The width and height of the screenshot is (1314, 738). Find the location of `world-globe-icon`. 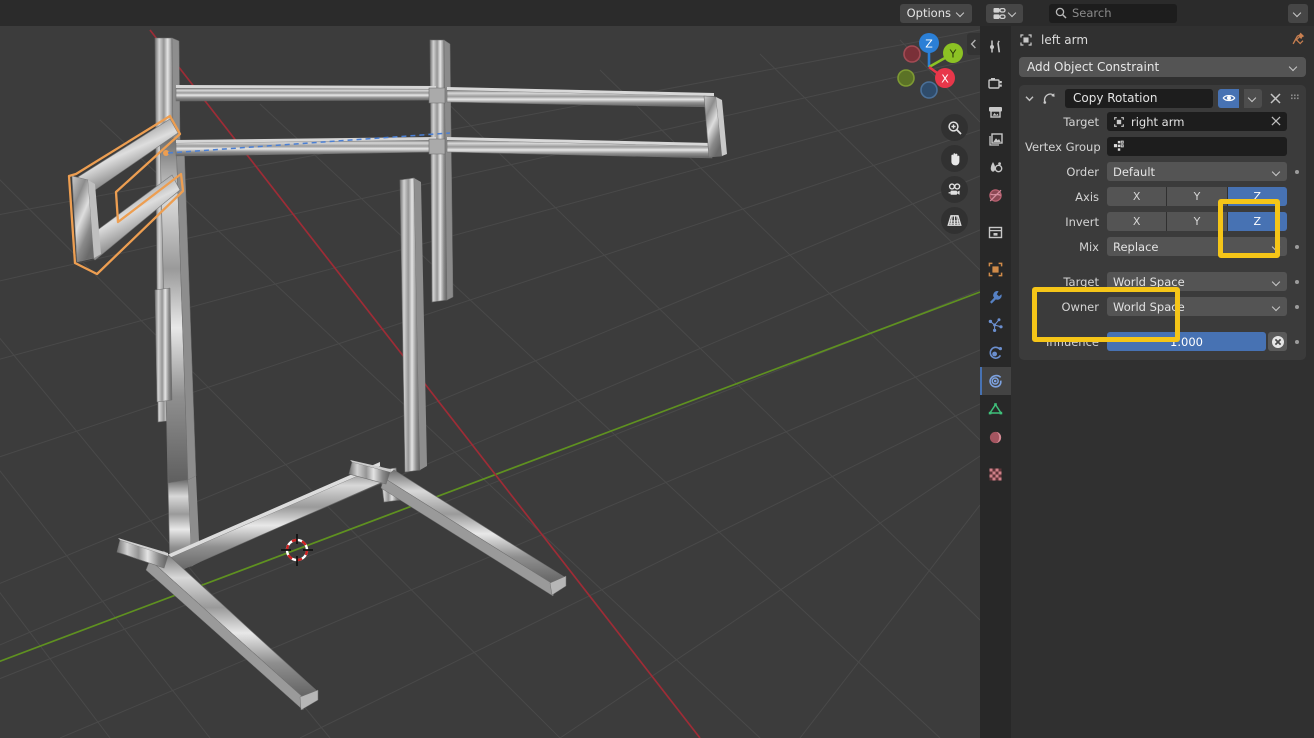

world-globe-icon is located at coordinates (995, 195).